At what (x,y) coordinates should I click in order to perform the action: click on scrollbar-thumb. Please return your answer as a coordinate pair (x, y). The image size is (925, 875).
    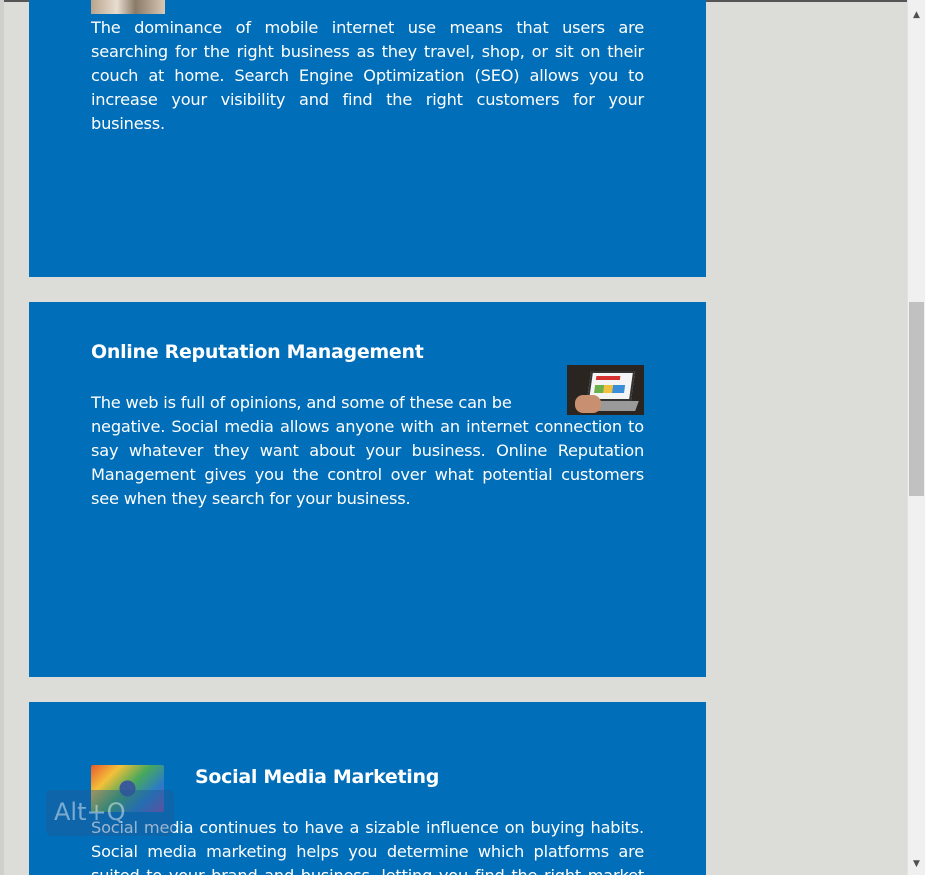
    Looking at the image, I should click on (916, 399).